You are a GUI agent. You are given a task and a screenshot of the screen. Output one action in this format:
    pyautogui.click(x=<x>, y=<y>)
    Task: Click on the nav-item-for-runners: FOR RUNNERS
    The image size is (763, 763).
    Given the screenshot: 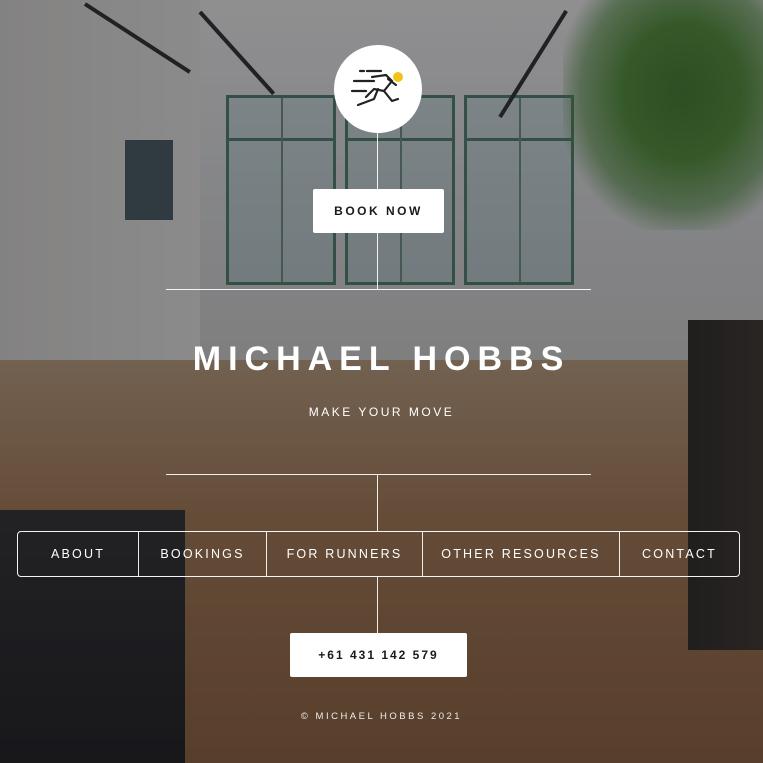 What is the action you would take?
    pyautogui.click(x=345, y=554)
    